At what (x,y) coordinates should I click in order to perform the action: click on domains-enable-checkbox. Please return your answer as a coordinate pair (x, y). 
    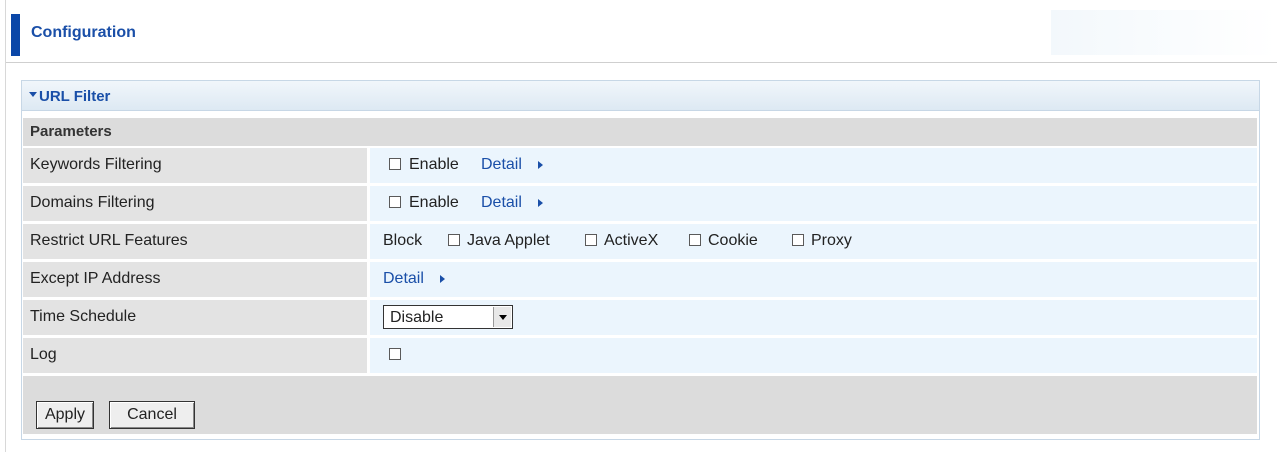
    Looking at the image, I should click on (395, 202).